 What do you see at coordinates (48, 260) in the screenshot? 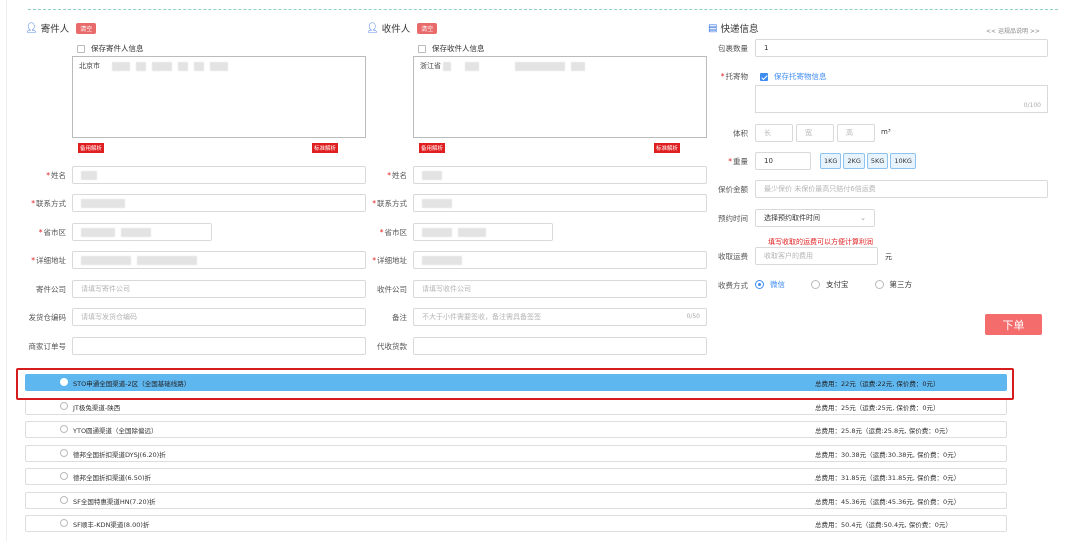
I see `sender-detail-label: *详细地址` at bounding box center [48, 260].